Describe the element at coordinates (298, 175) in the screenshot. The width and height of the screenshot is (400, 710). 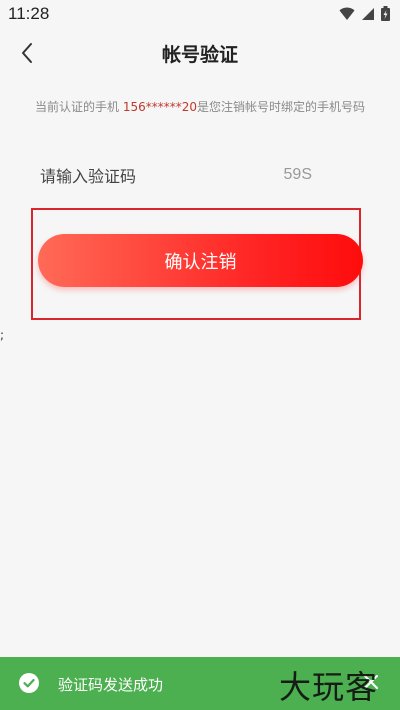
I see `resend-countdown: 59S` at that location.